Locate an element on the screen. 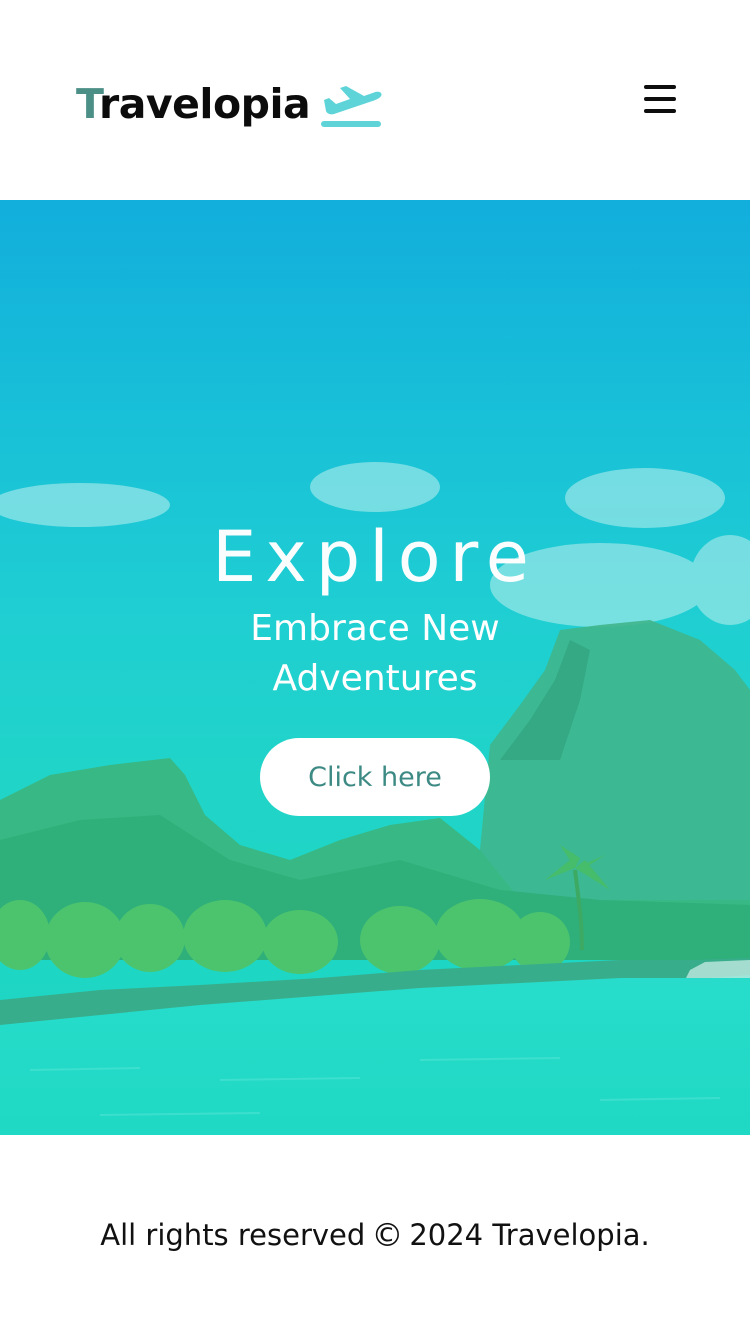  copyright-icon: © is located at coordinates (387, 1234).